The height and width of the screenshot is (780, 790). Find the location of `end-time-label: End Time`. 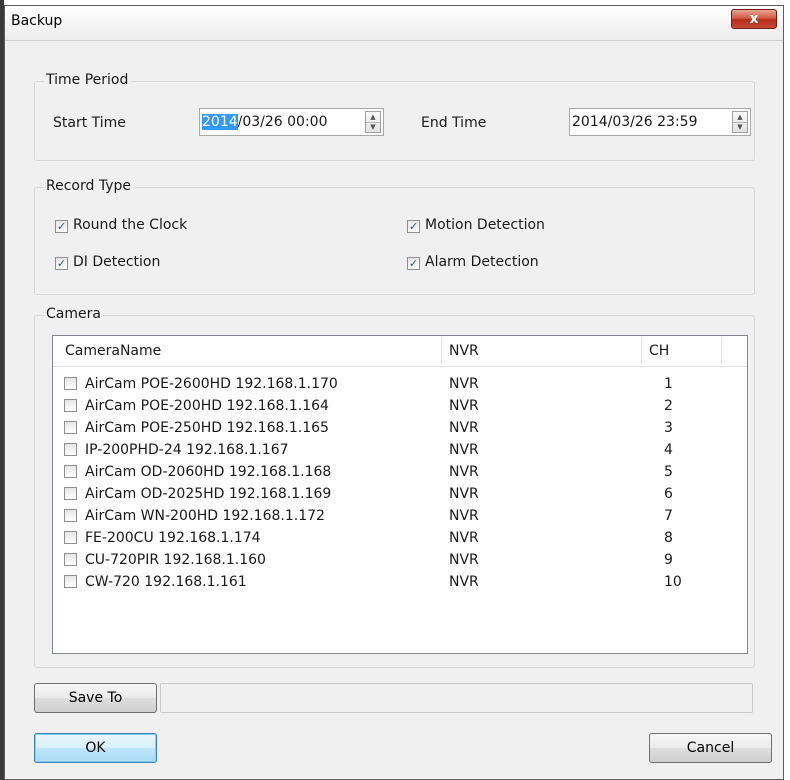

end-time-label: End Time is located at coordinates (454, 123).